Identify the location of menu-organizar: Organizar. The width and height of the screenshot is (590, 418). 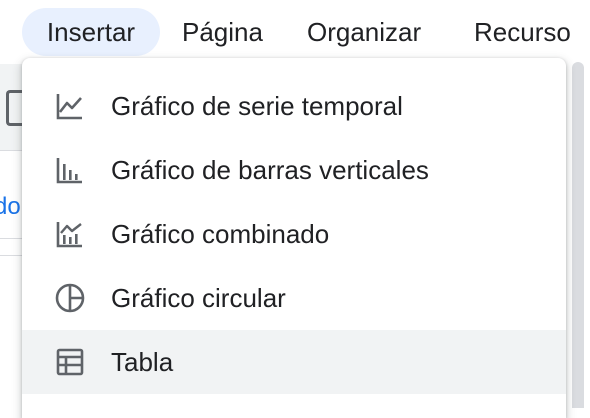
(364, 32).